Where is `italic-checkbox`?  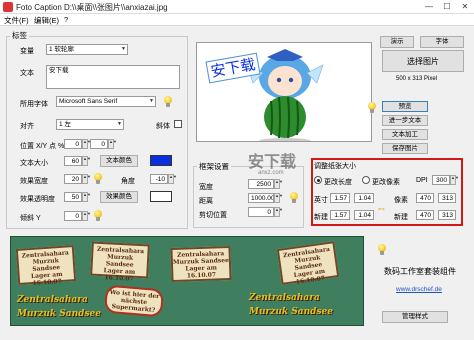 italic-checkbox is located at coordinates (178, 124).